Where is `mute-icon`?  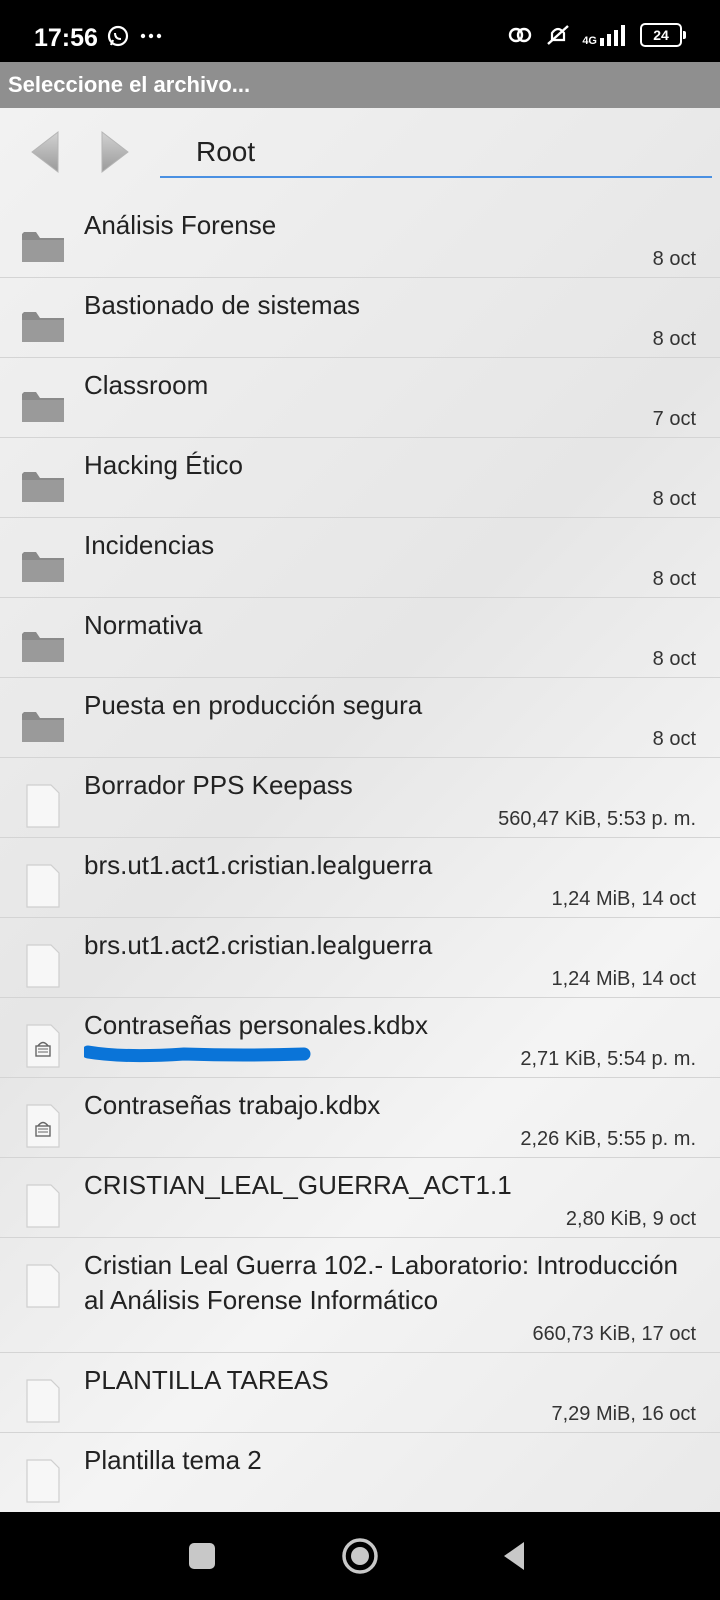 mute-icon is located at coordinates (558, 35).